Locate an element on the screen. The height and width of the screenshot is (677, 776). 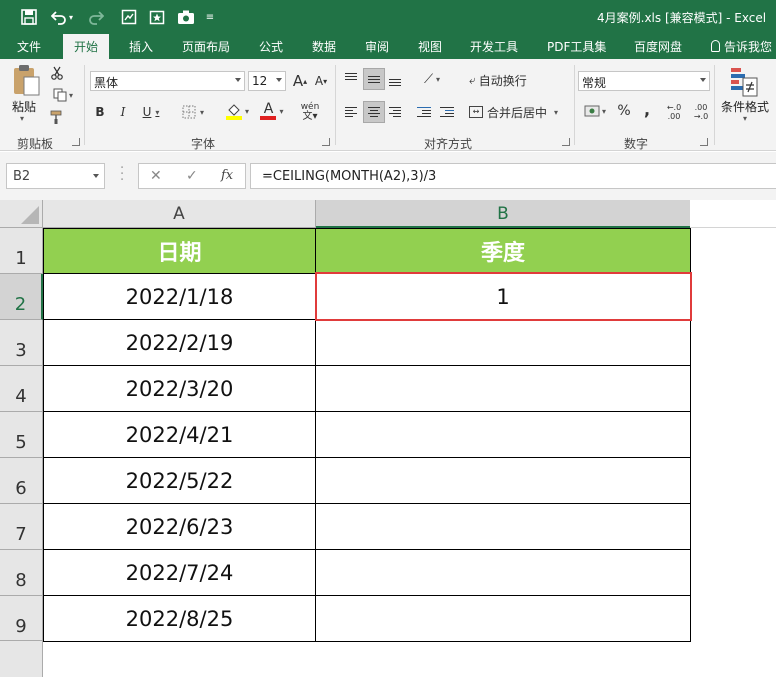
cell-a4: 2022/3/20 is located at coordinates (179, 389).